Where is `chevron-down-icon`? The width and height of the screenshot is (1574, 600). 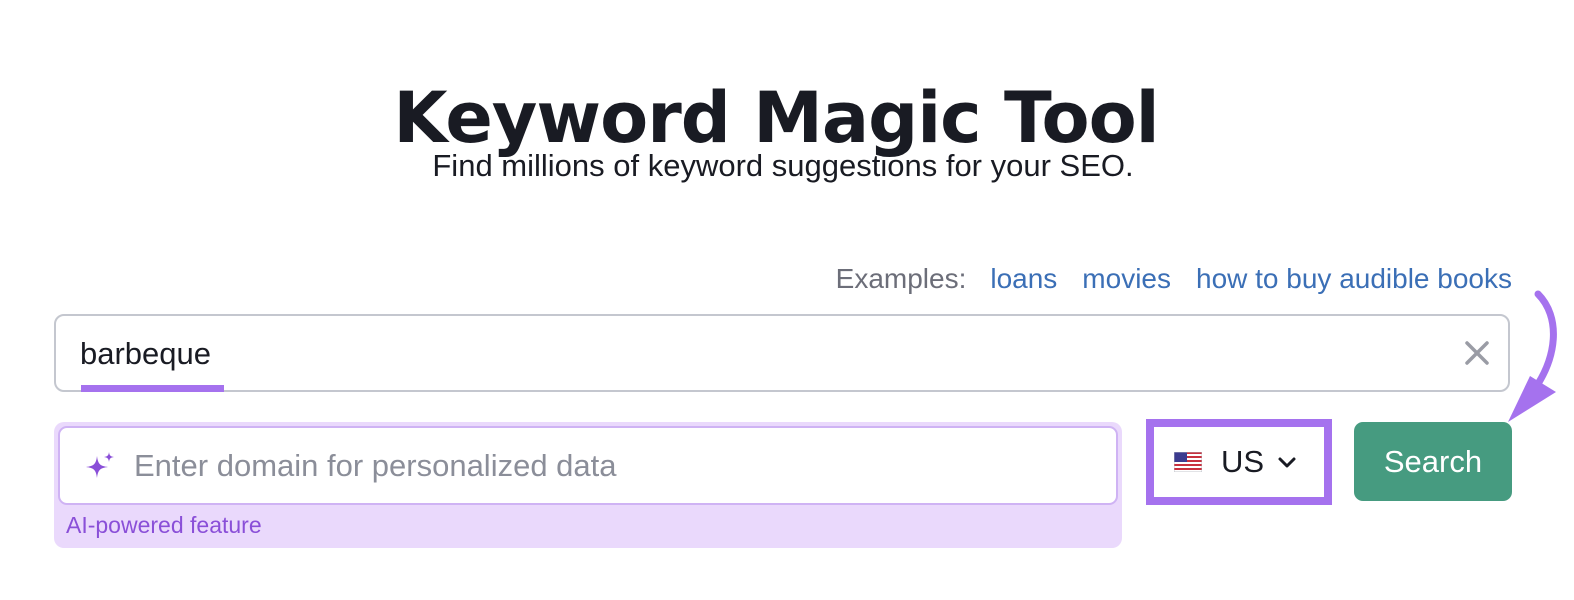 chevron-down-icon is located at coordinates (1287, 462).